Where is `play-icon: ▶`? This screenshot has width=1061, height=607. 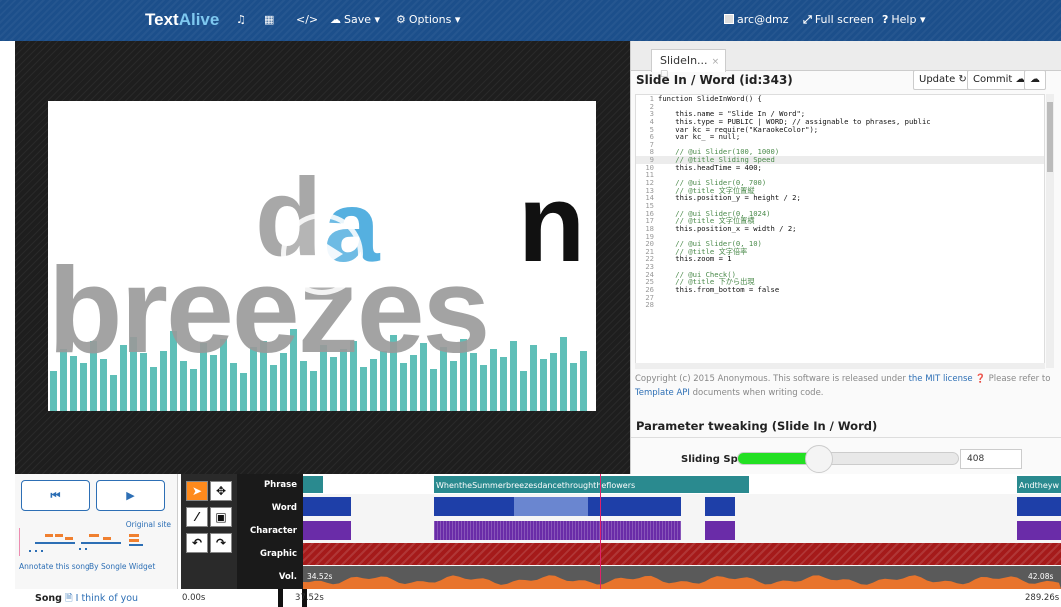
play-icon: ▶ is located at coordinates (130, 495).